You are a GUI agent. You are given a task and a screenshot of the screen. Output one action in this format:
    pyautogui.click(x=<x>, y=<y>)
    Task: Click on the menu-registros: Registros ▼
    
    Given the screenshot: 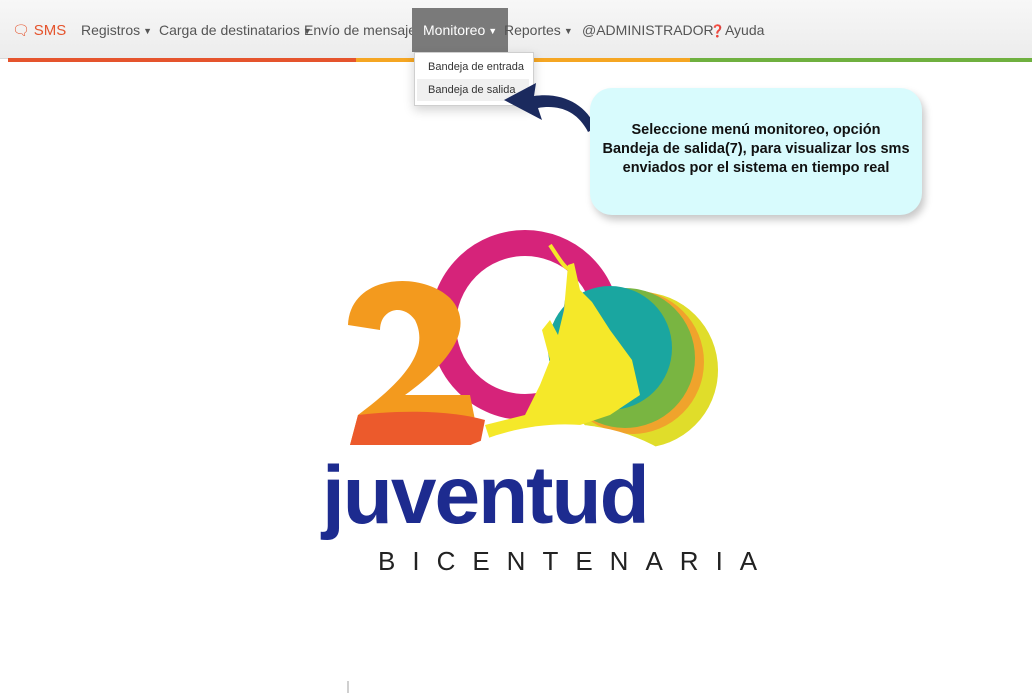 What is the action you would take?
    pyautogui.click(x=116, y=30)
    